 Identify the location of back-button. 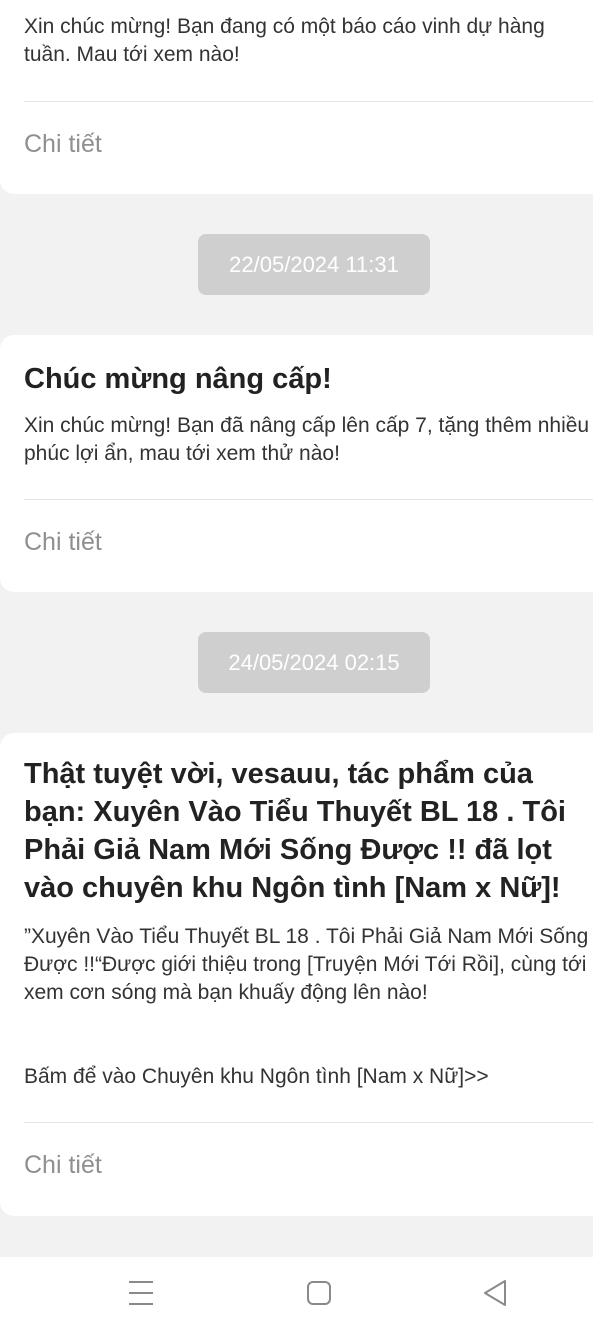
(495, 1293).